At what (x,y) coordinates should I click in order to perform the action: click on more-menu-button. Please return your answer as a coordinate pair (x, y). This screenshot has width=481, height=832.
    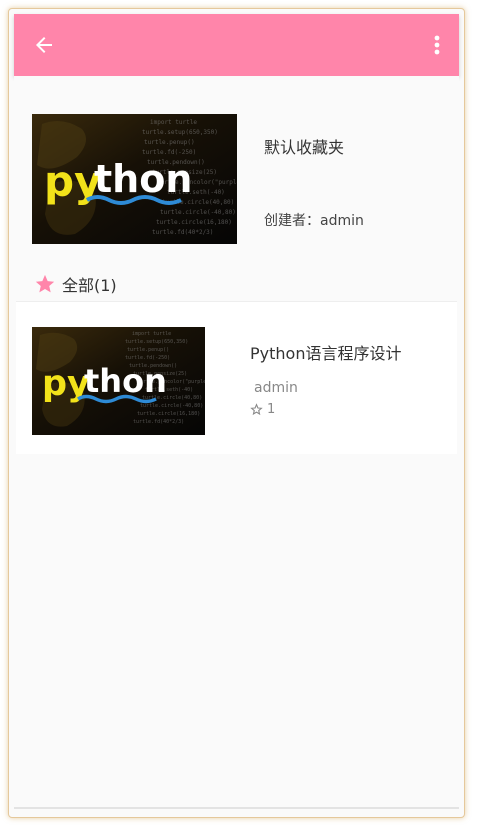
    Looking at the image, I should click on (437, 45).